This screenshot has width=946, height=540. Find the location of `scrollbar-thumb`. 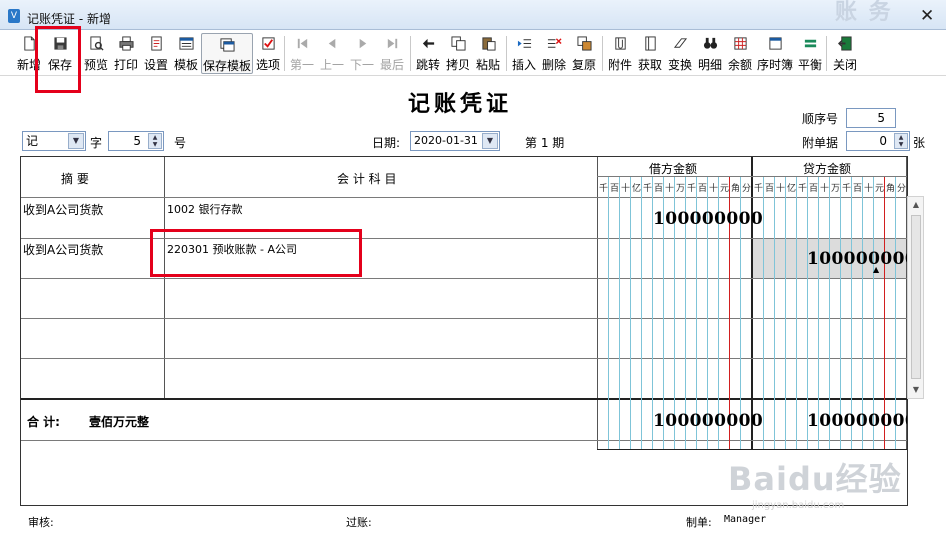

scrollbar-thumb is located at coordinates (916, 297).